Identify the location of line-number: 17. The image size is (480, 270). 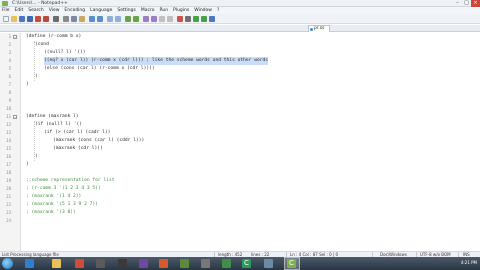
(8, 164).